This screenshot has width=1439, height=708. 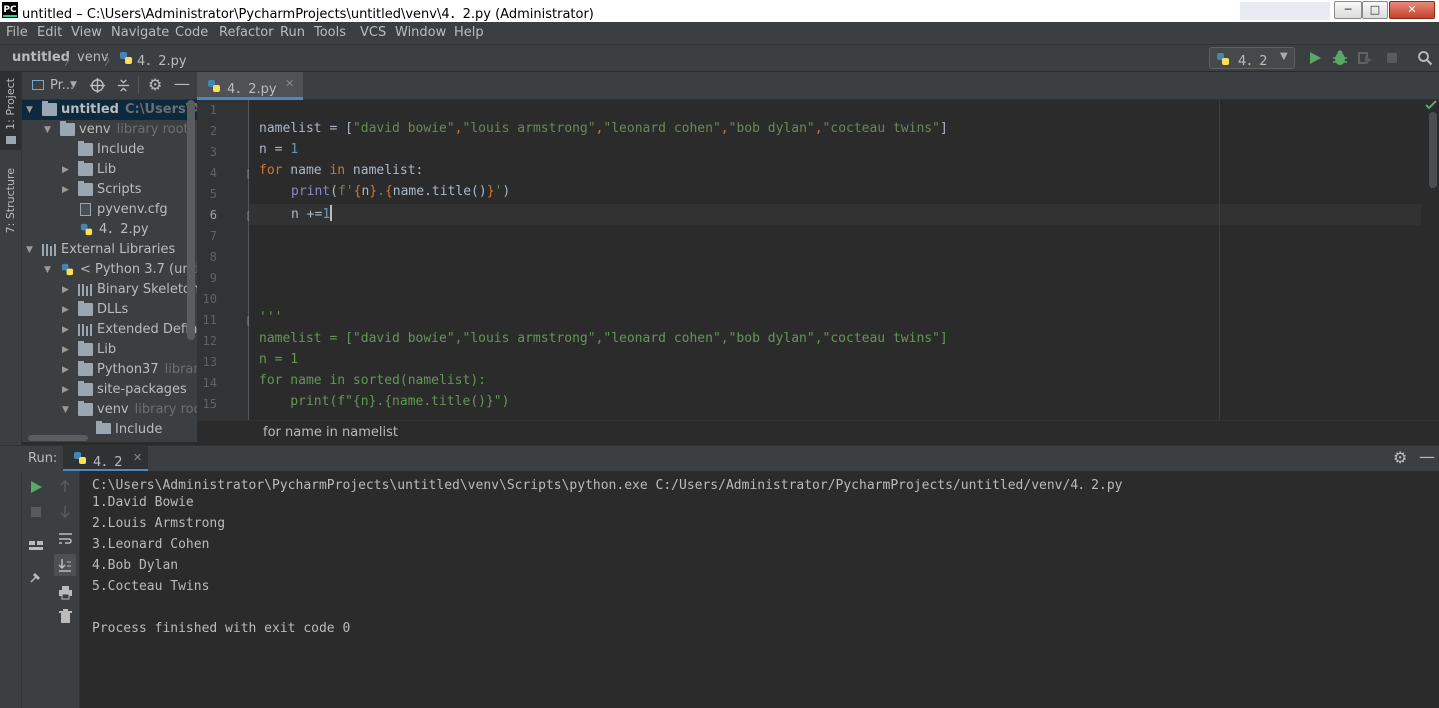 I want to click on menu-navigate: Navigate, so click(x=140, y=32).